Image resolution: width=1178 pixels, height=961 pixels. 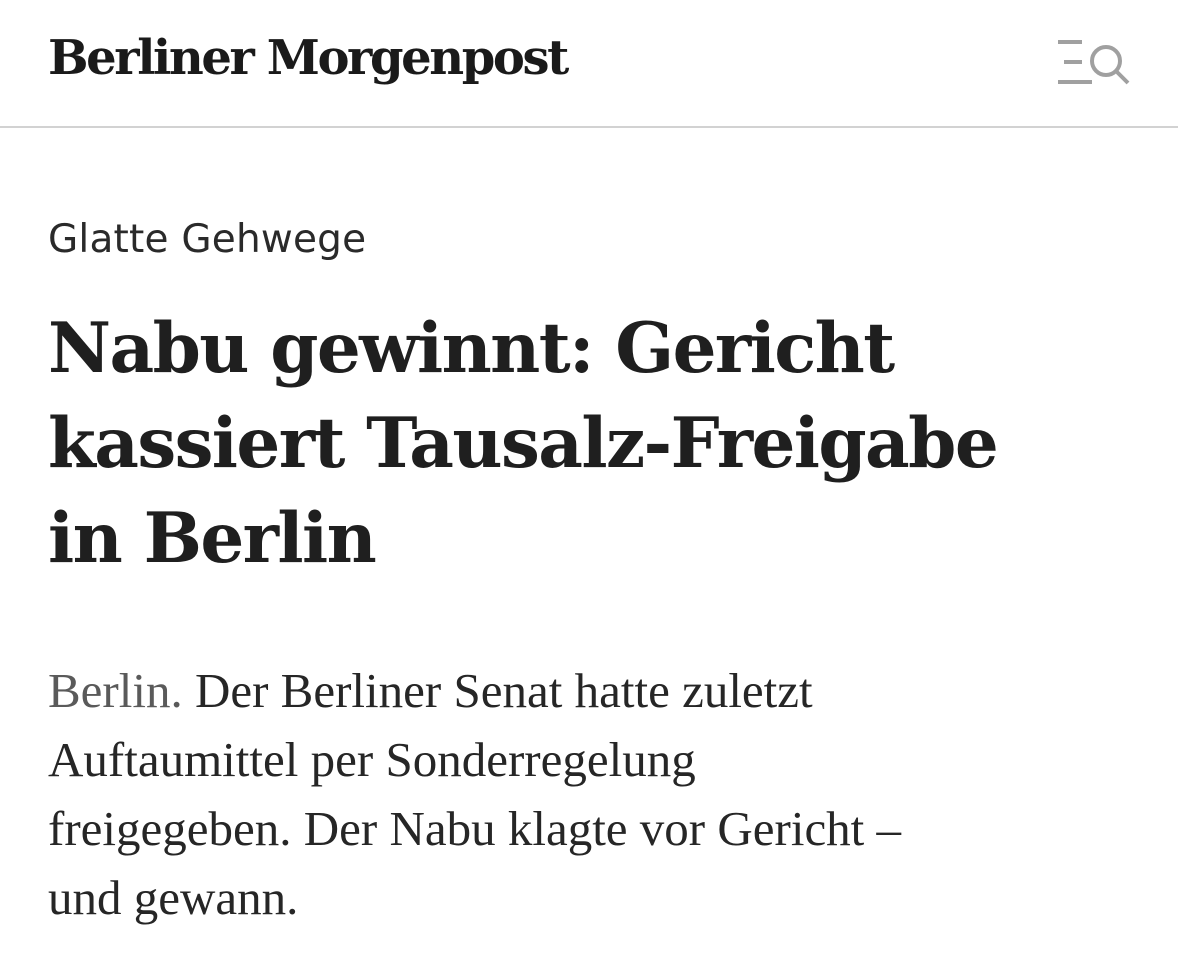 I want to click on teaser-line: Auftaumittel per Sonderregelung, so click(x=372, y=759).